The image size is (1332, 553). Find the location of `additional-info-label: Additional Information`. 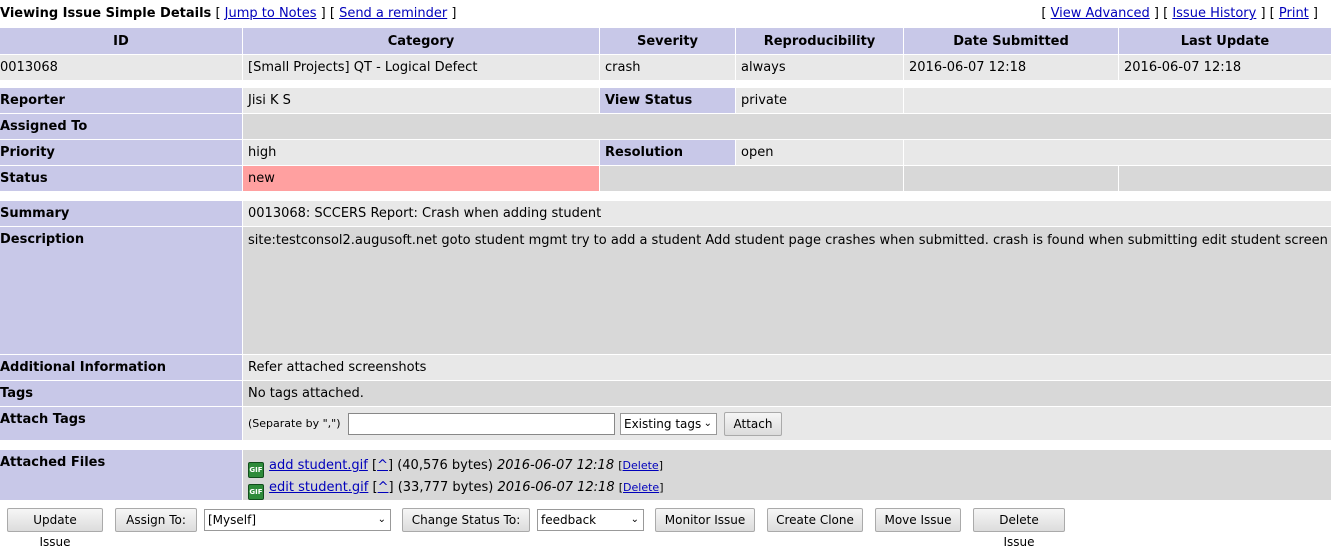

additional-info-label: Additional Information is located at coordinates (121, 368).